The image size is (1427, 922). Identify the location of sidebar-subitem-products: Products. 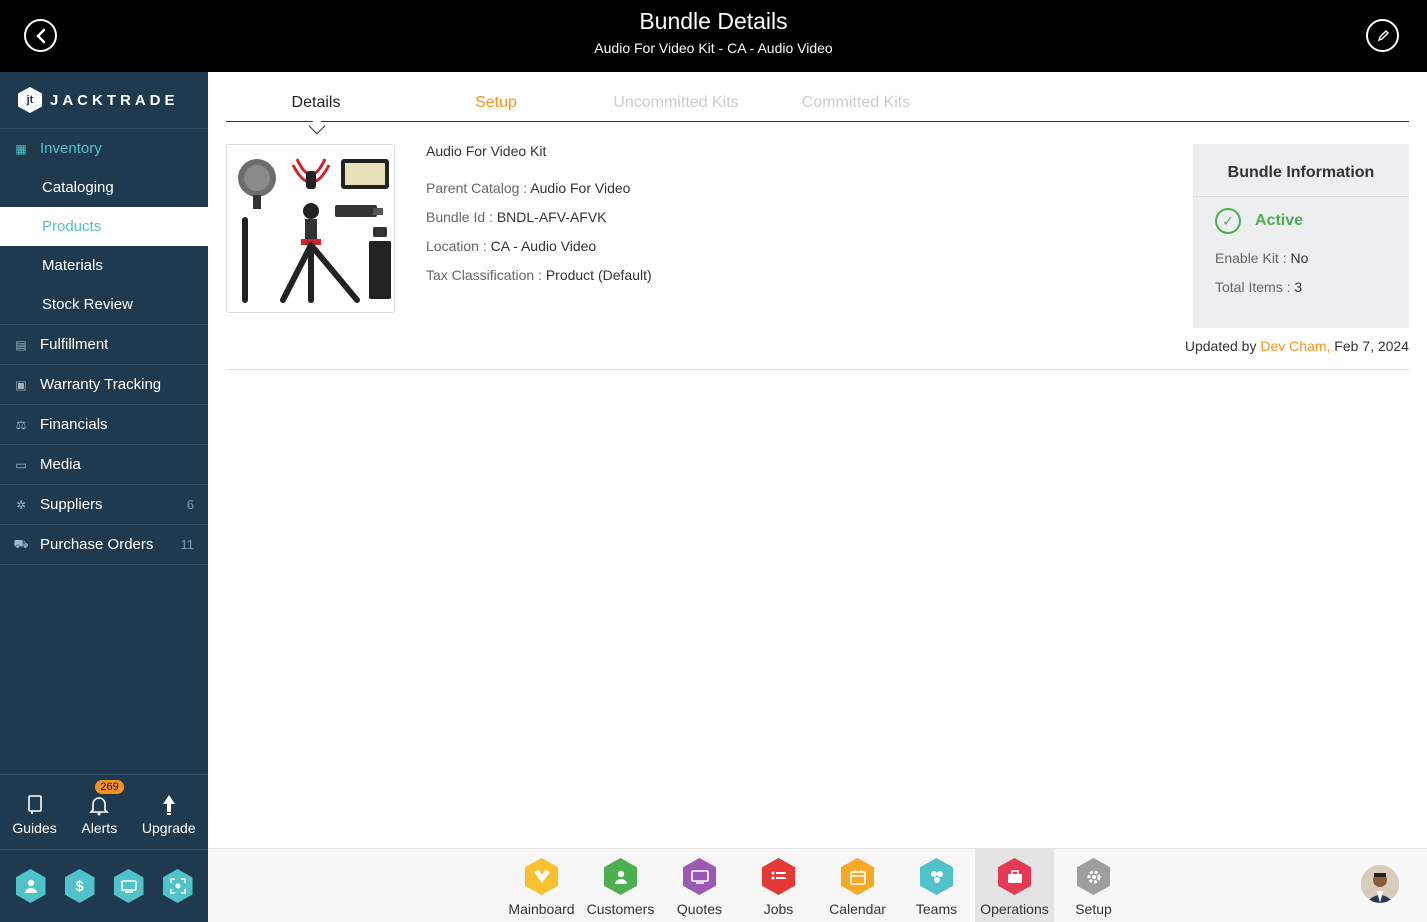
(104, 226).